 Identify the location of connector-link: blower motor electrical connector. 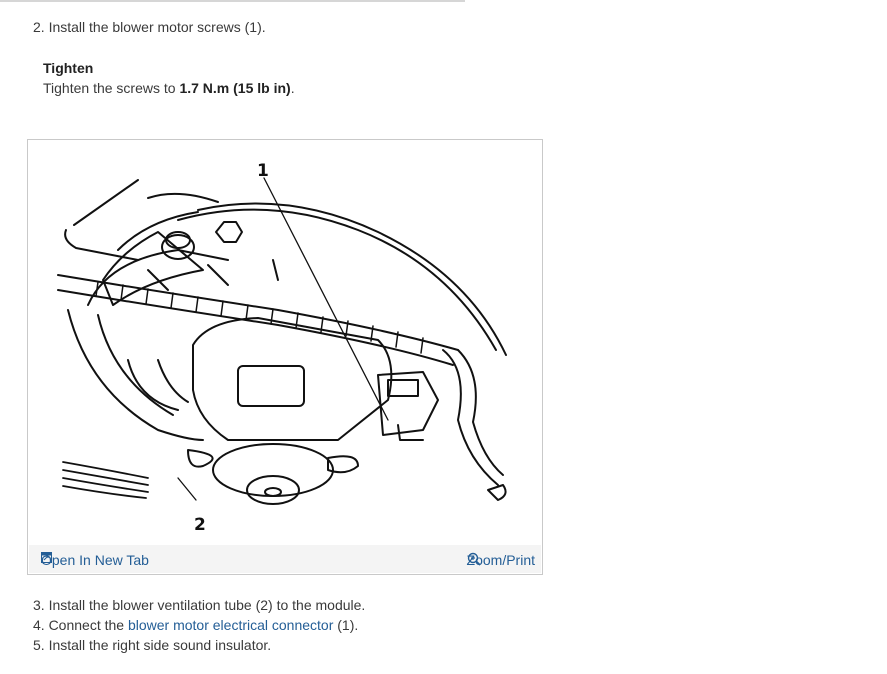
(230, 625).